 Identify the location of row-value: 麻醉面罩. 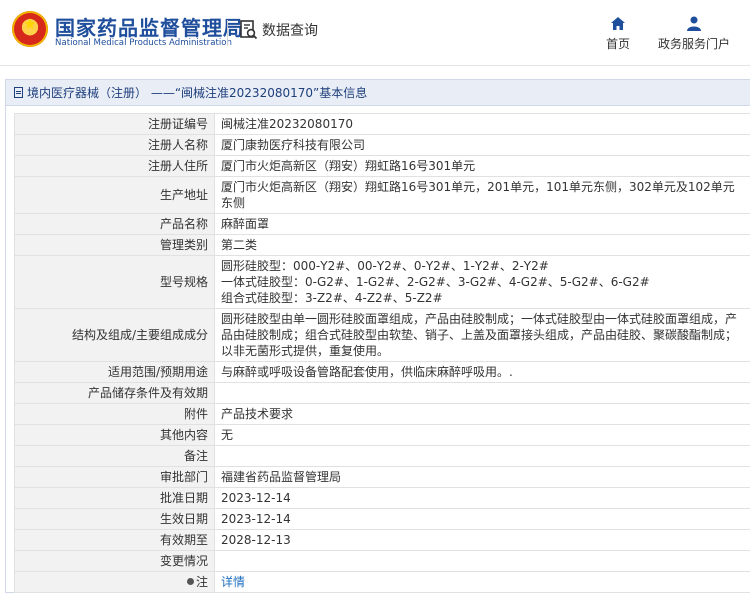
(482, 224).